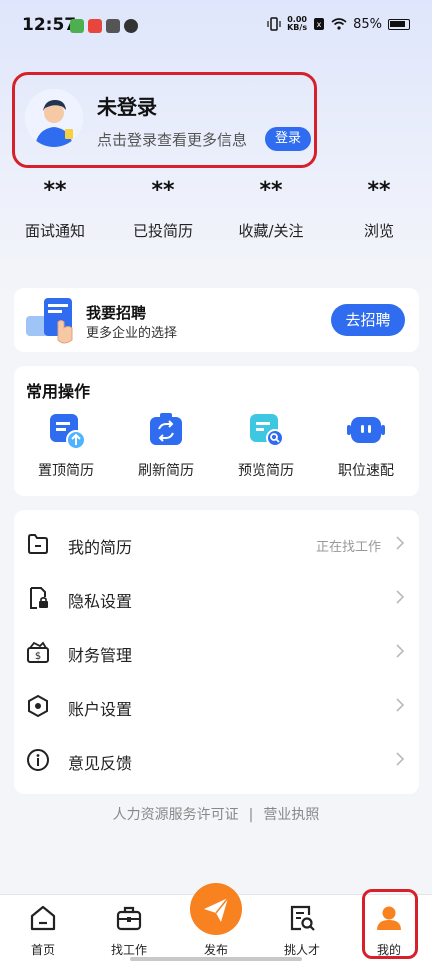  Describe the element at coordinates (39, 598) in the screenshot. I see `lock-doc-icon` at that location.